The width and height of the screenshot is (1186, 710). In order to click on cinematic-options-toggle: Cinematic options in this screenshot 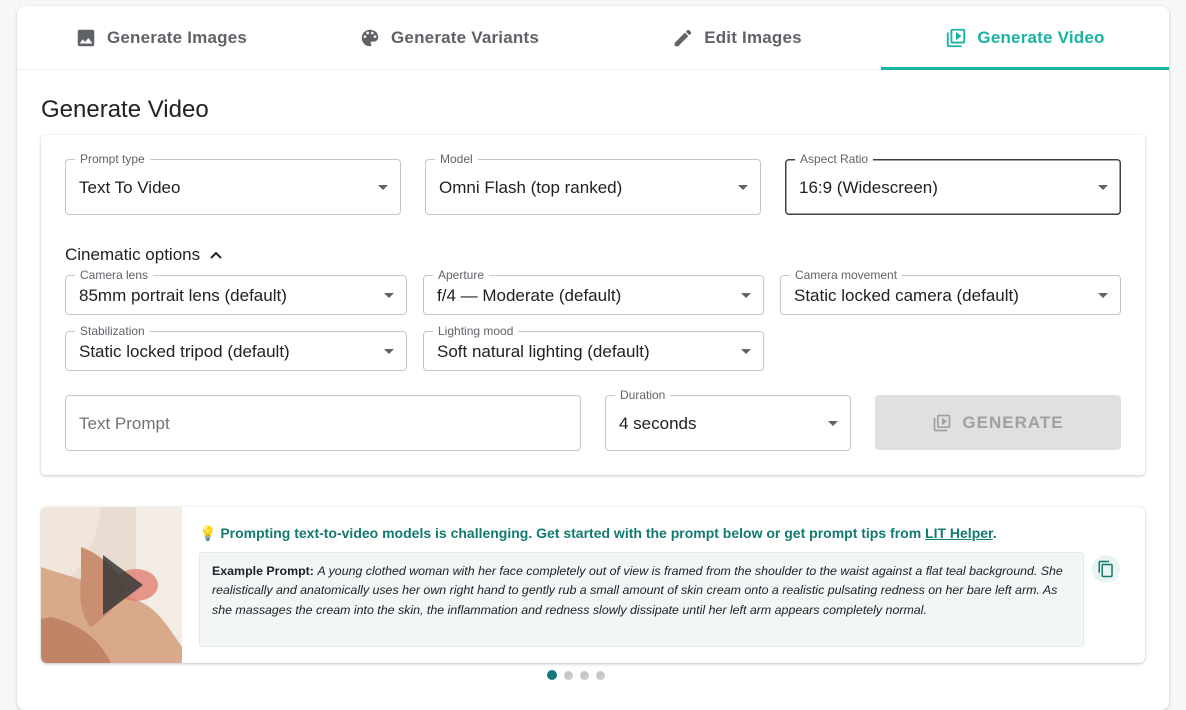, I will do `click(144, 255)`.